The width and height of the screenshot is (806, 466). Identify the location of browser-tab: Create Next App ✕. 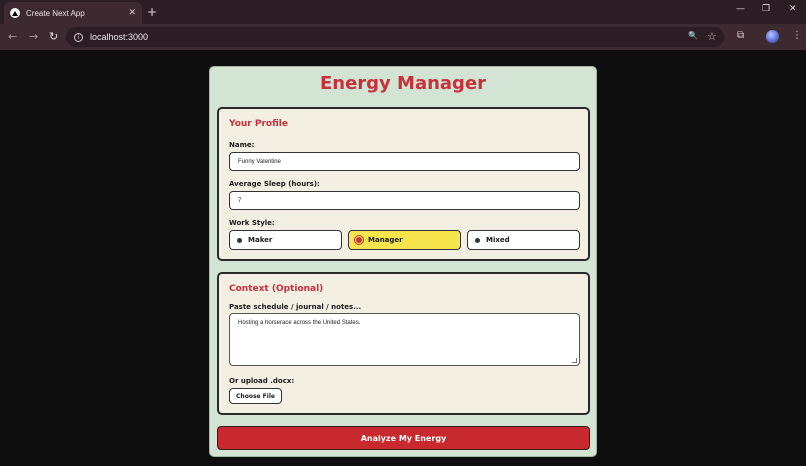
(73, 13).